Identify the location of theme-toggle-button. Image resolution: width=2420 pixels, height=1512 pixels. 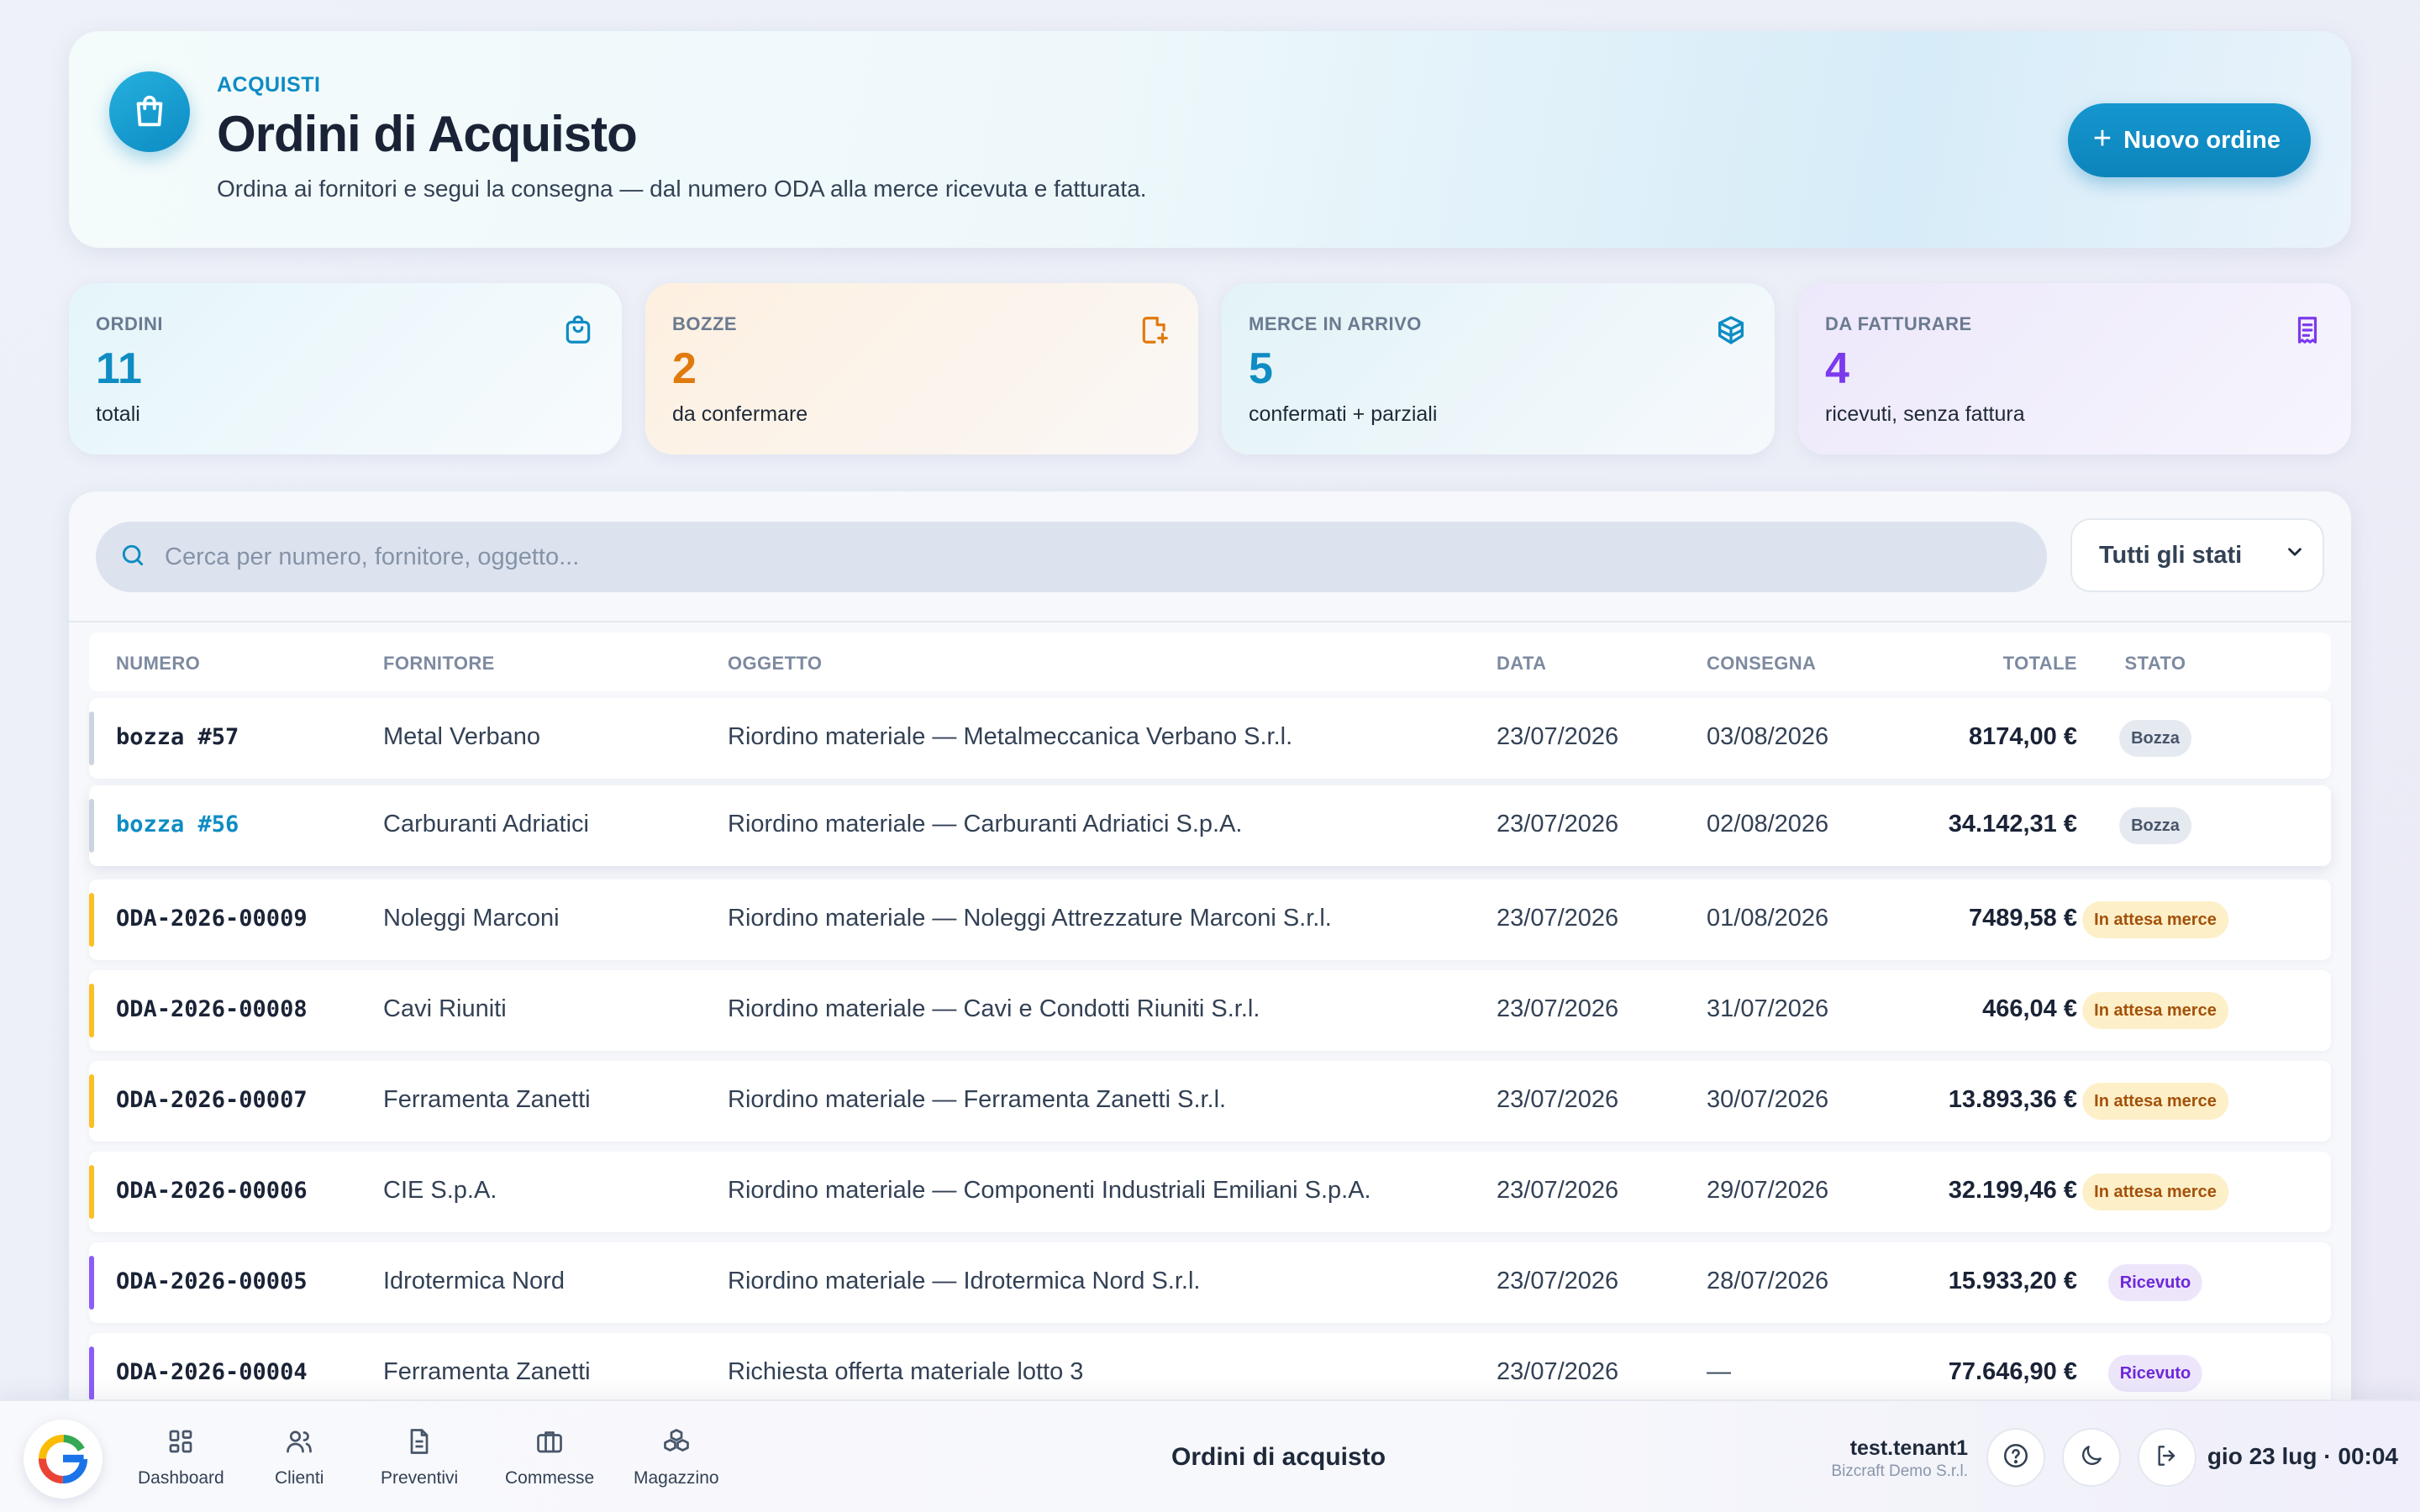
(2091, 1457).